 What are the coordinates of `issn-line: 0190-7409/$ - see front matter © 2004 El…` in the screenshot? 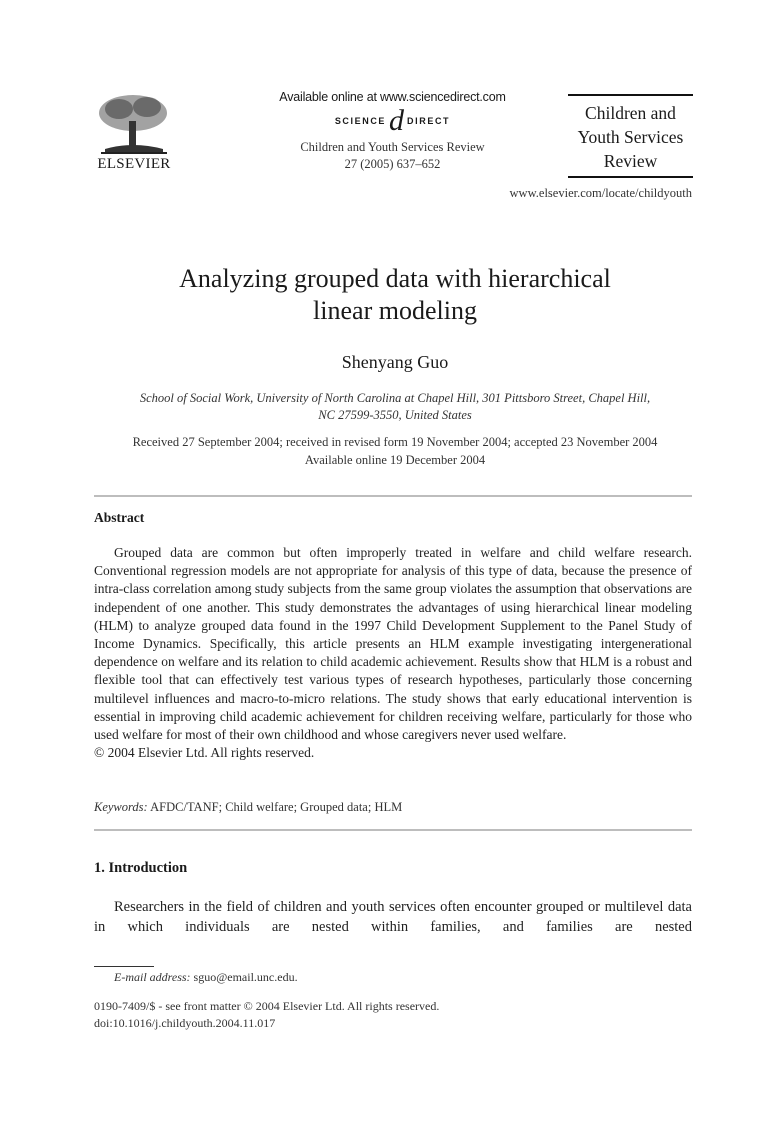 It's located at (267, 1006).